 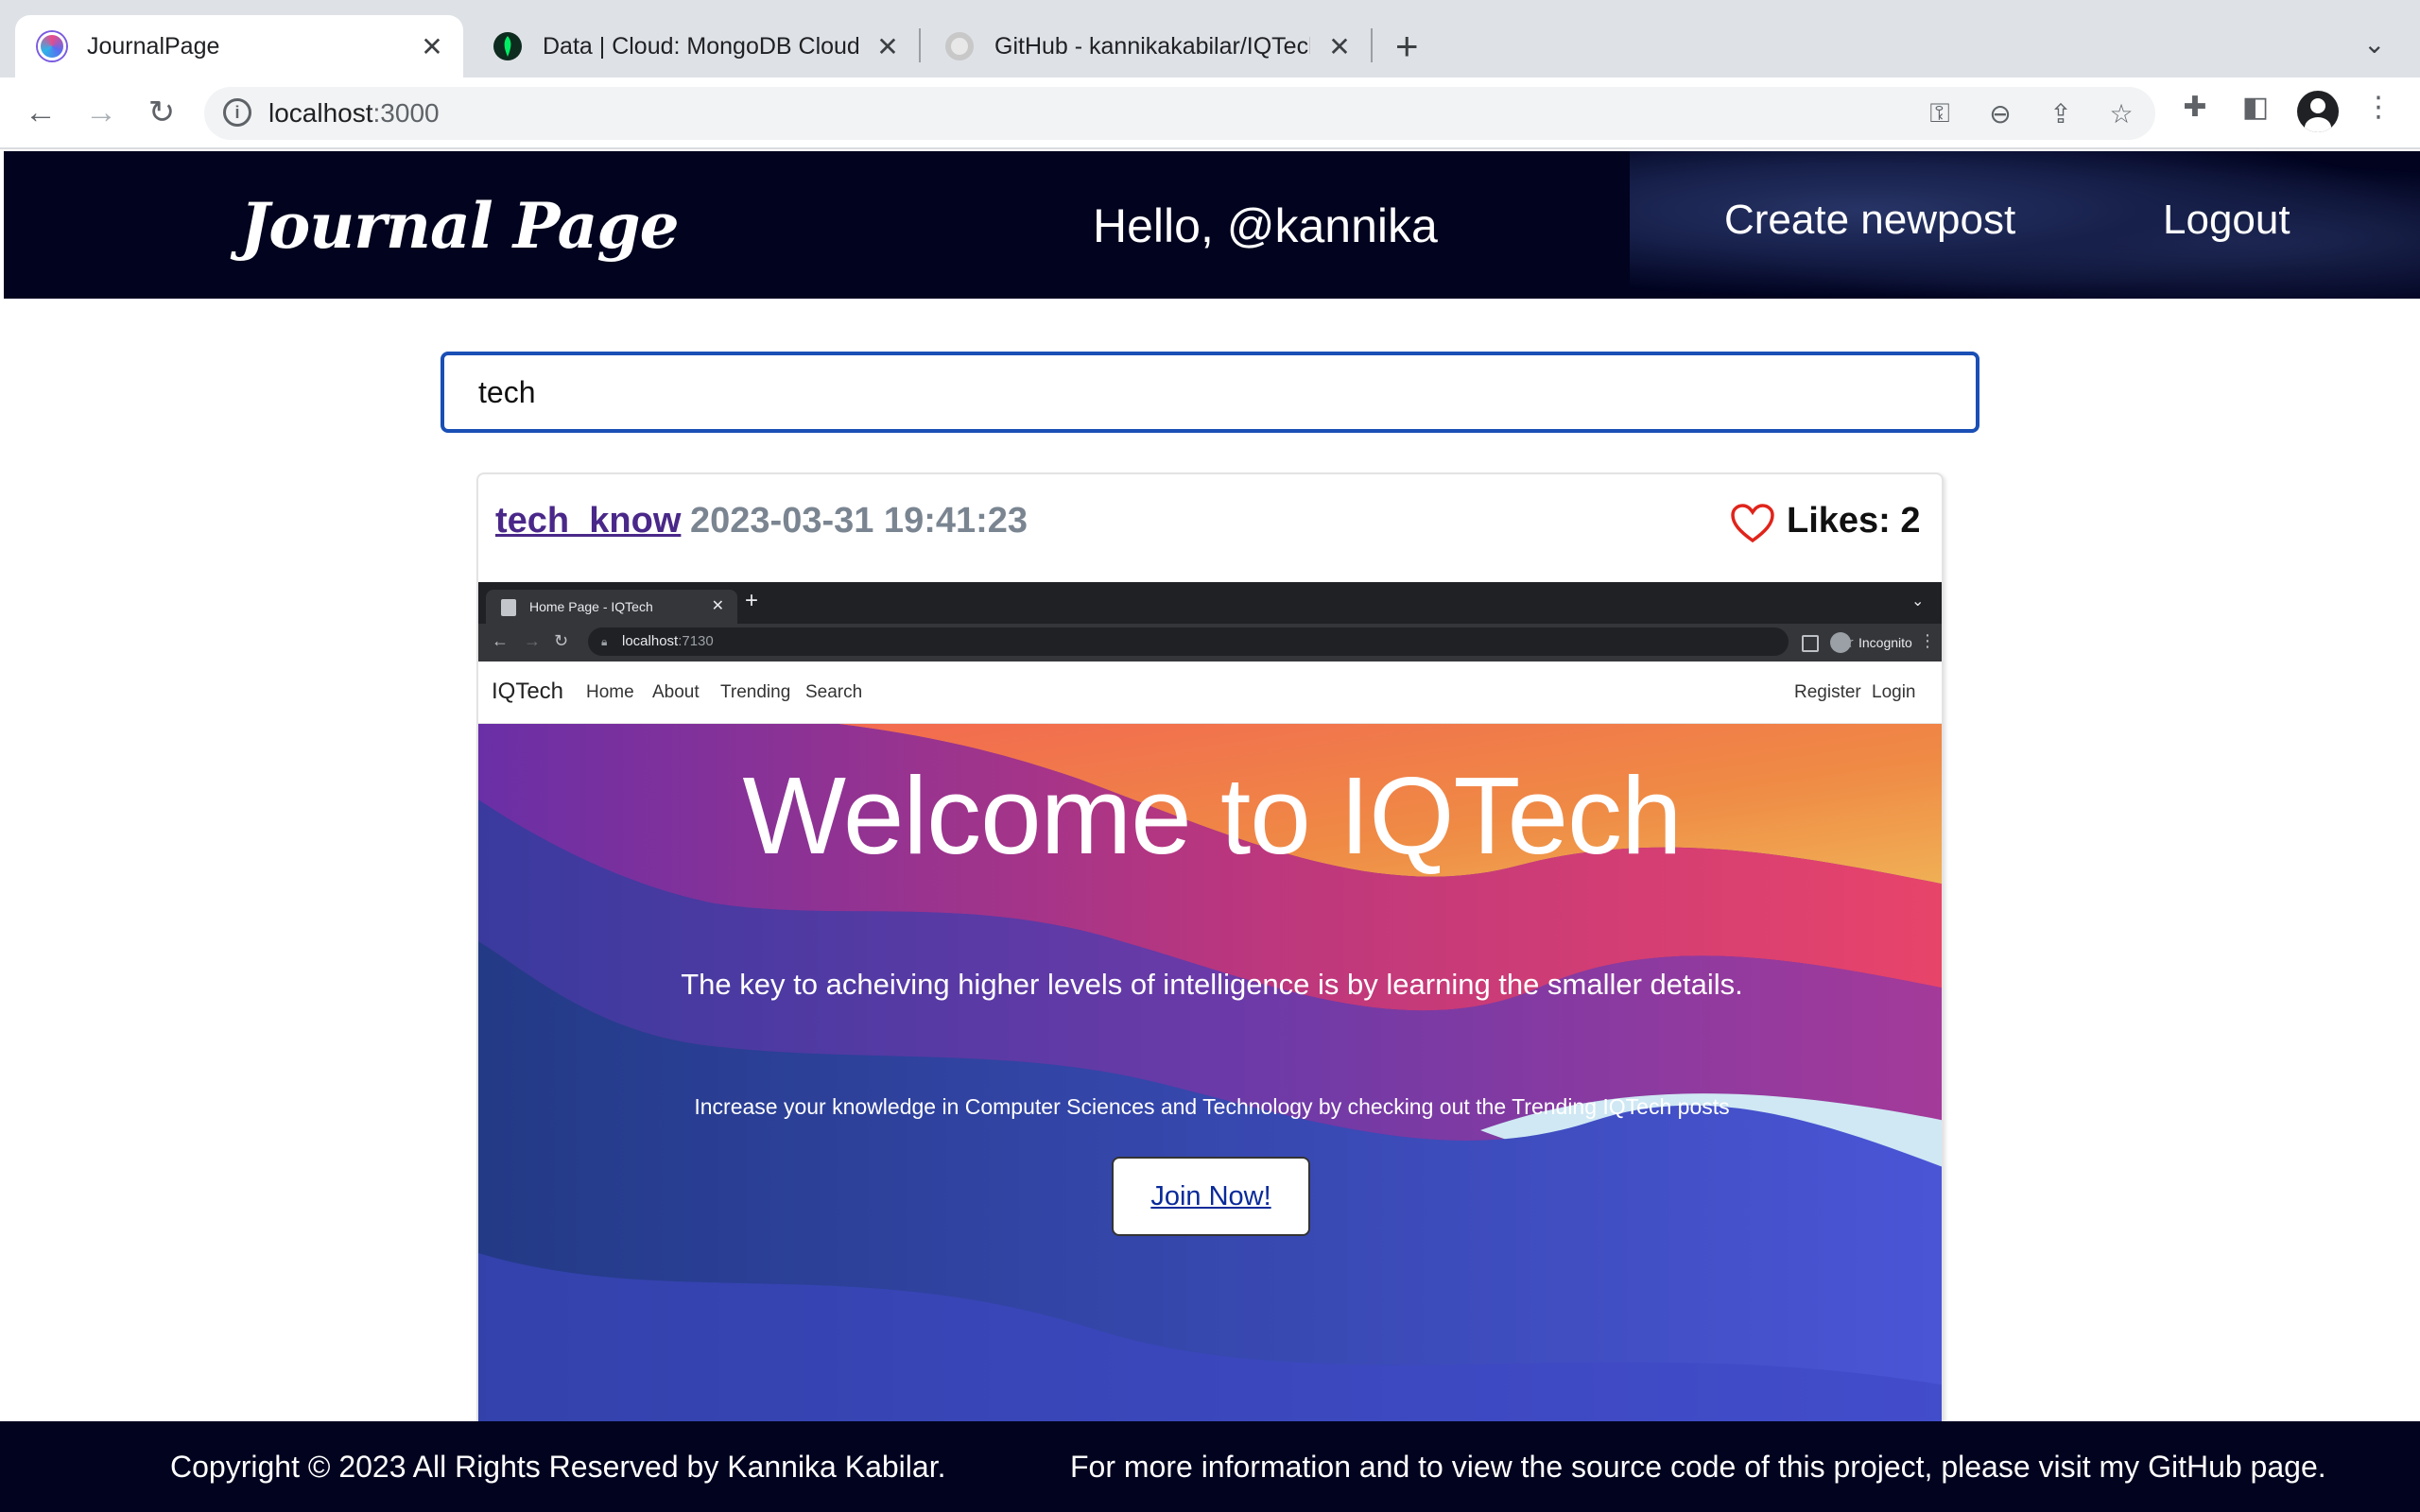 What do you see at coordinates (2226, 220) in the screenshot?
I see `logout-link: Logout` at bounding box center [2226, 220].